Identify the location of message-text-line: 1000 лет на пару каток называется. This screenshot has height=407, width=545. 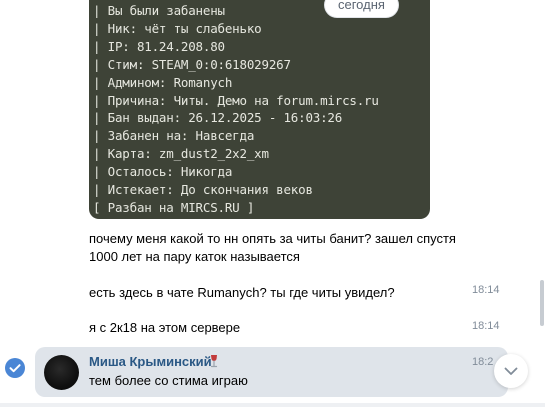
(194, 256).